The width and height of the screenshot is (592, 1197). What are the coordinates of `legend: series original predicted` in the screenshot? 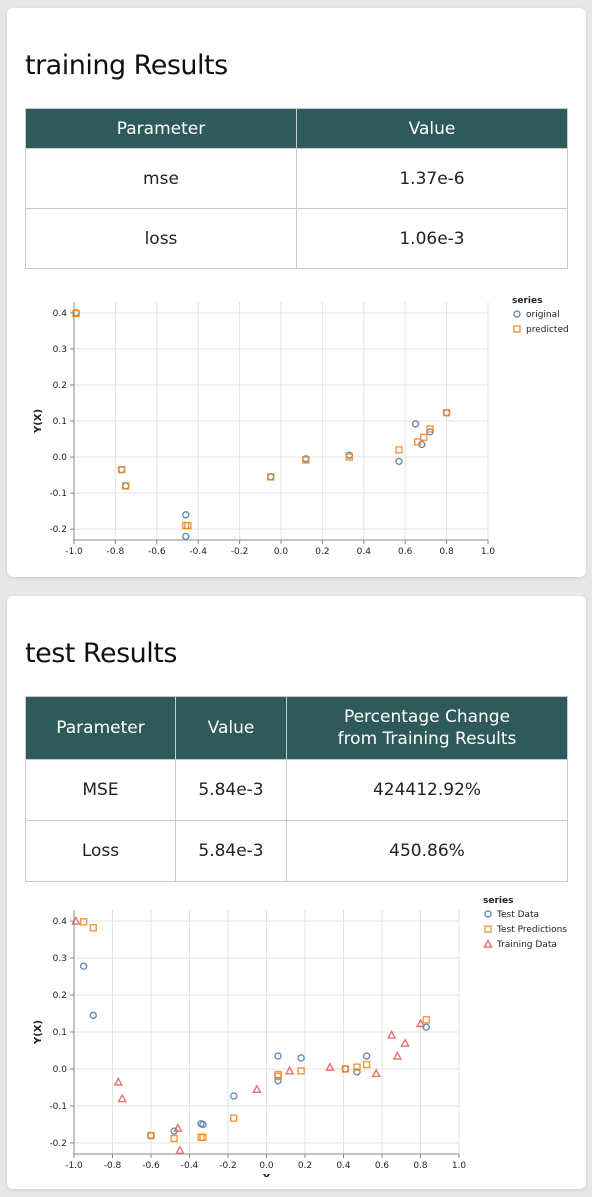 It's located at (540, 315).